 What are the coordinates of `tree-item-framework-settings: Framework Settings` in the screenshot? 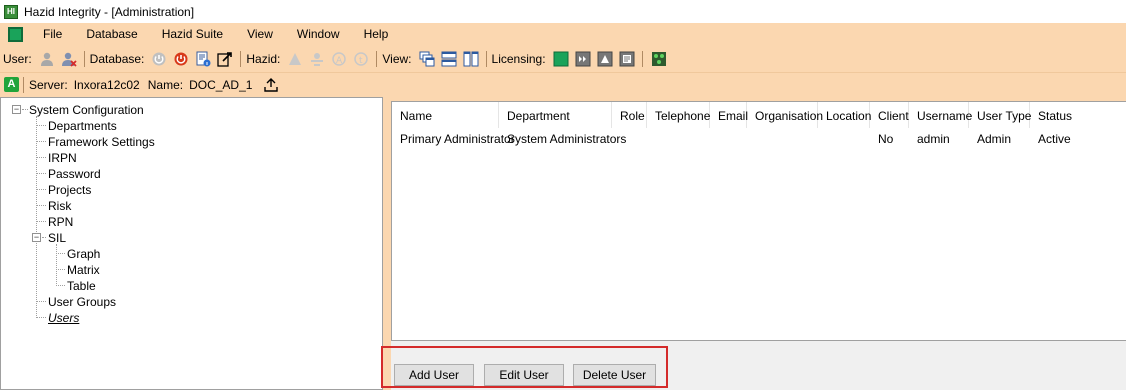 It's located at (101, 142).